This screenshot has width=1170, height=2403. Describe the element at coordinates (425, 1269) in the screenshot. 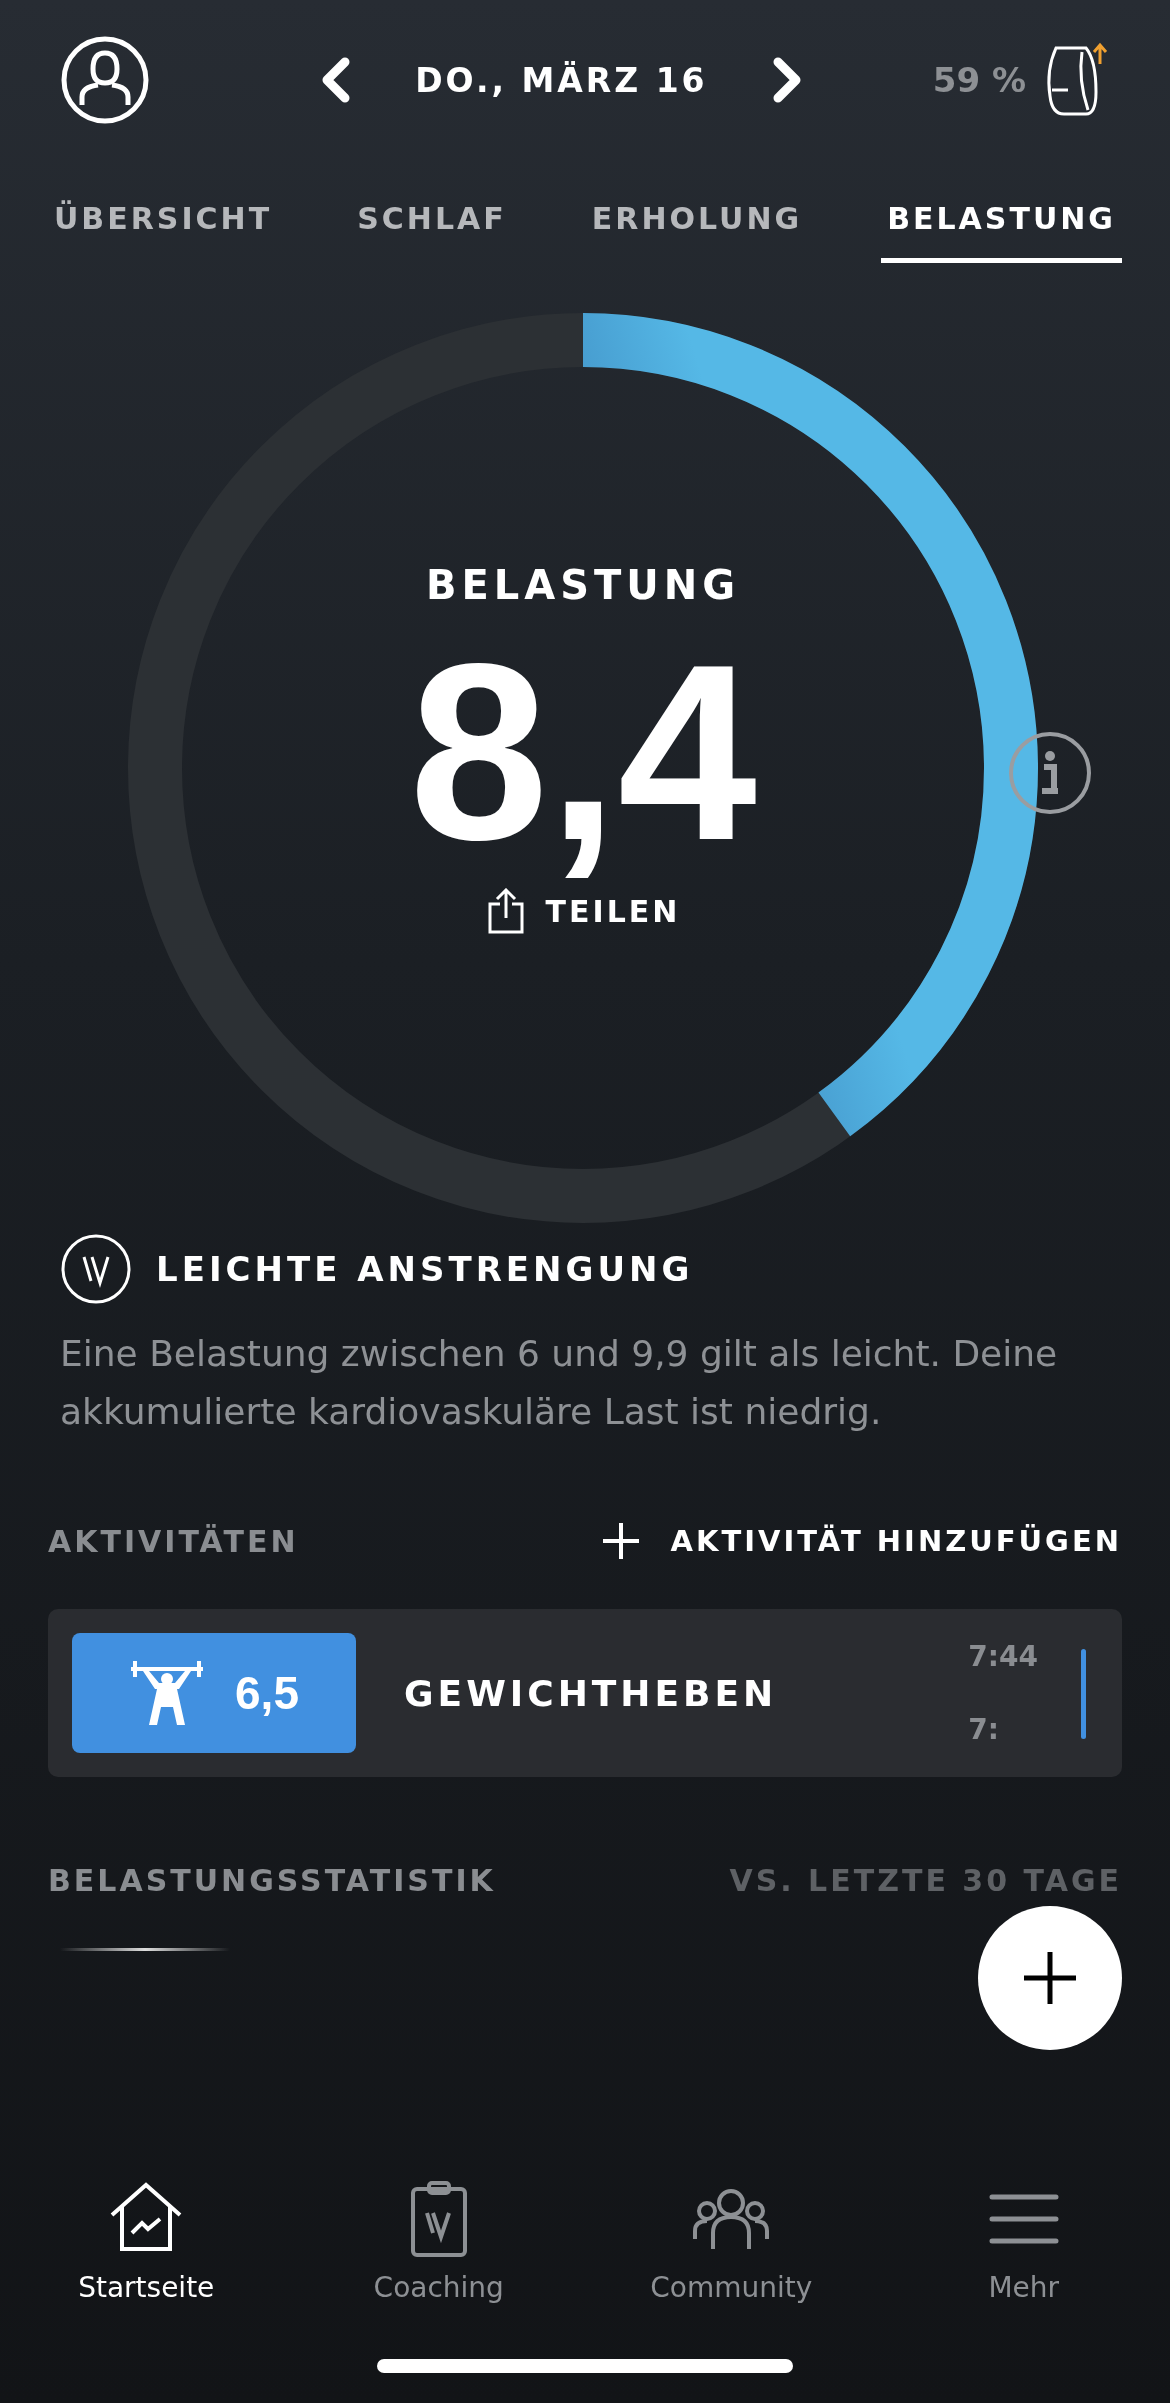

I see `strain-level-title: LEICHTE ANSTRENGUNG` at that location.